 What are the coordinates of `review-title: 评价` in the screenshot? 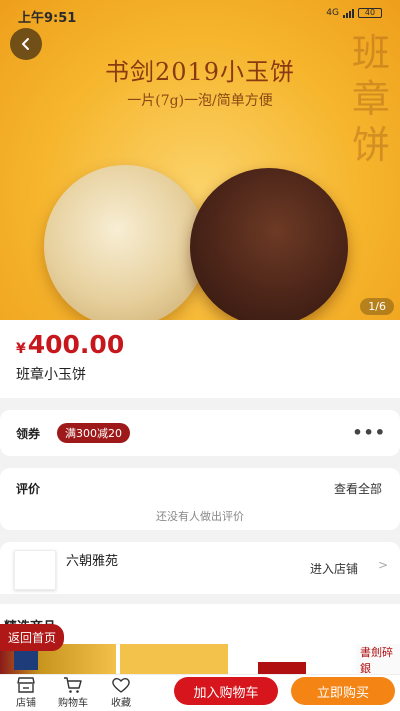 It's located at (28, 489).